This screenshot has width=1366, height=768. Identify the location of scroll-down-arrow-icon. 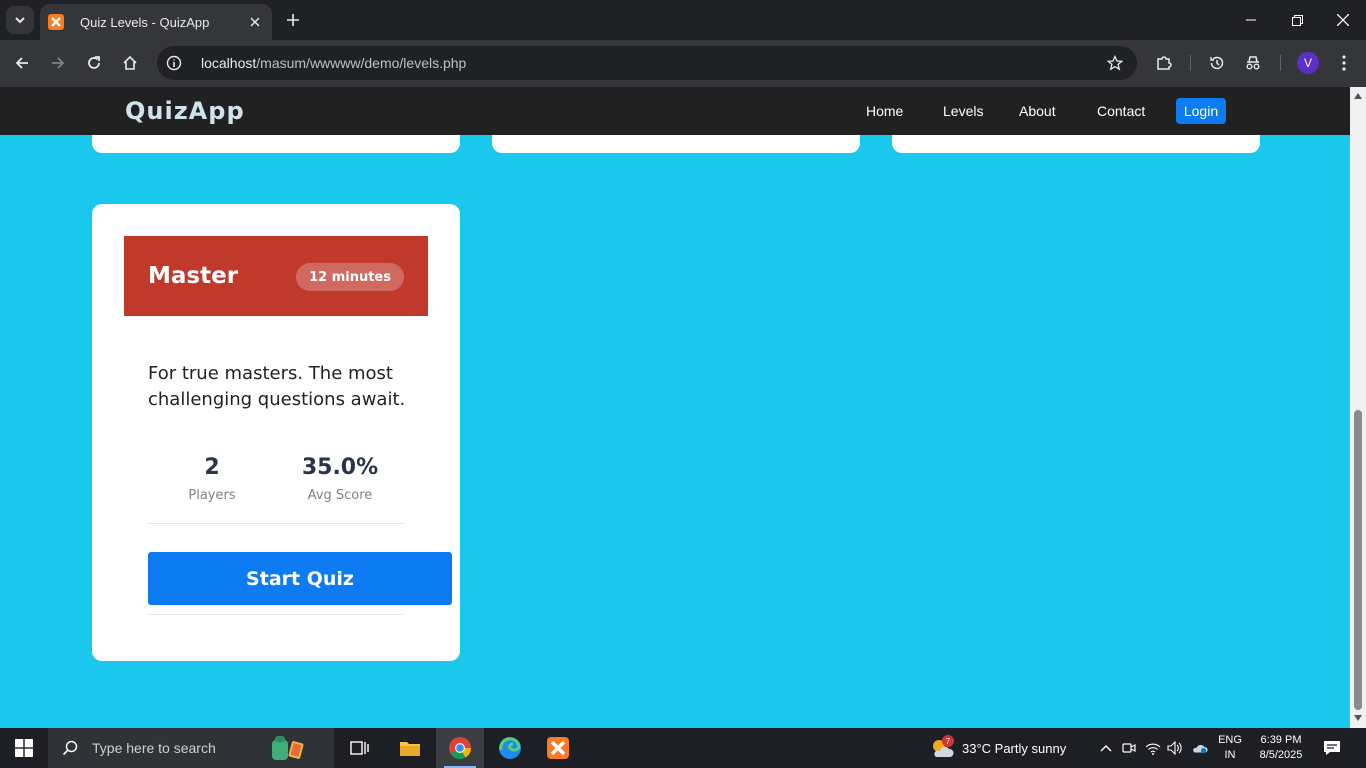
(1358, 718).